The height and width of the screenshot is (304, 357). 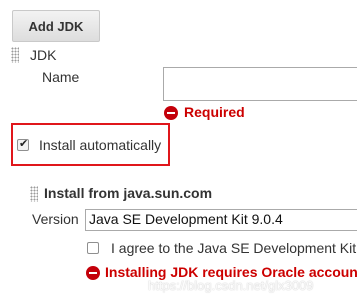 What do you see at coordinates (100, 145) in the screenshot?
I see `install-automatically-label: Install automatically` at bounding box center [100, 145].